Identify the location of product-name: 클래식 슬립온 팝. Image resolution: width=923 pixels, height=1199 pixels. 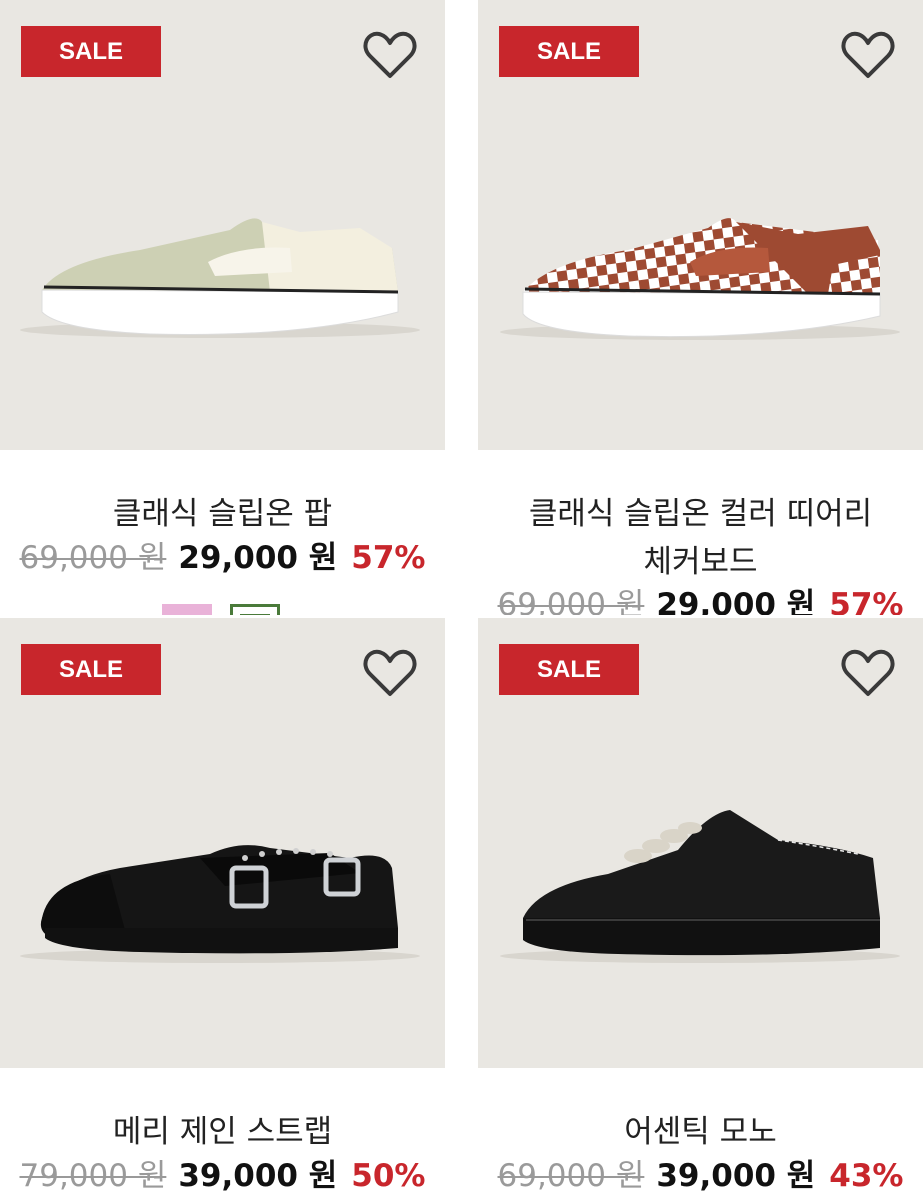
(222, 514).